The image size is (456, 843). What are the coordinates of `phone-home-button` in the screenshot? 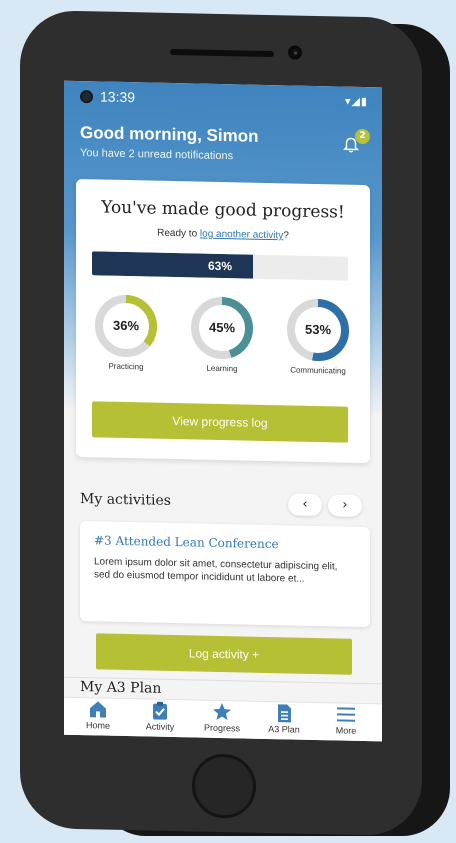 It's located at (224, 786).